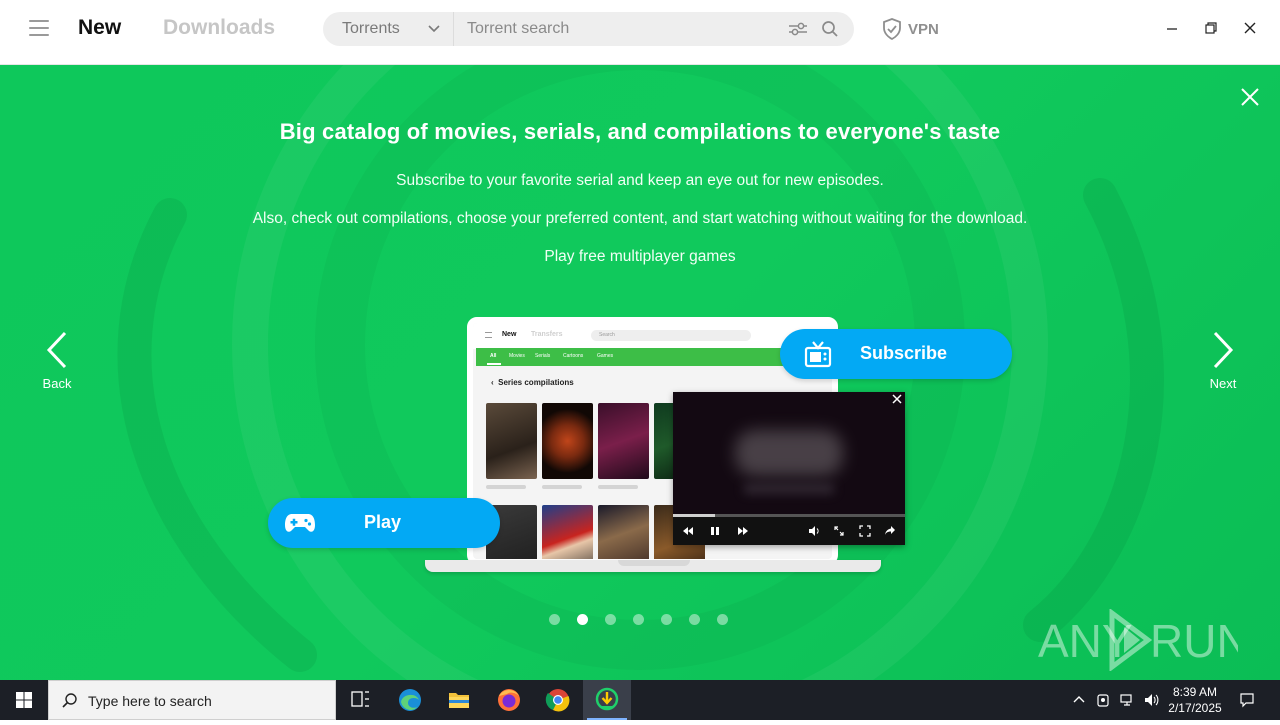  What do you see at coordinates (789, 453) in the screenshot?
I see `video-frame` at bounding box center [789, 453].